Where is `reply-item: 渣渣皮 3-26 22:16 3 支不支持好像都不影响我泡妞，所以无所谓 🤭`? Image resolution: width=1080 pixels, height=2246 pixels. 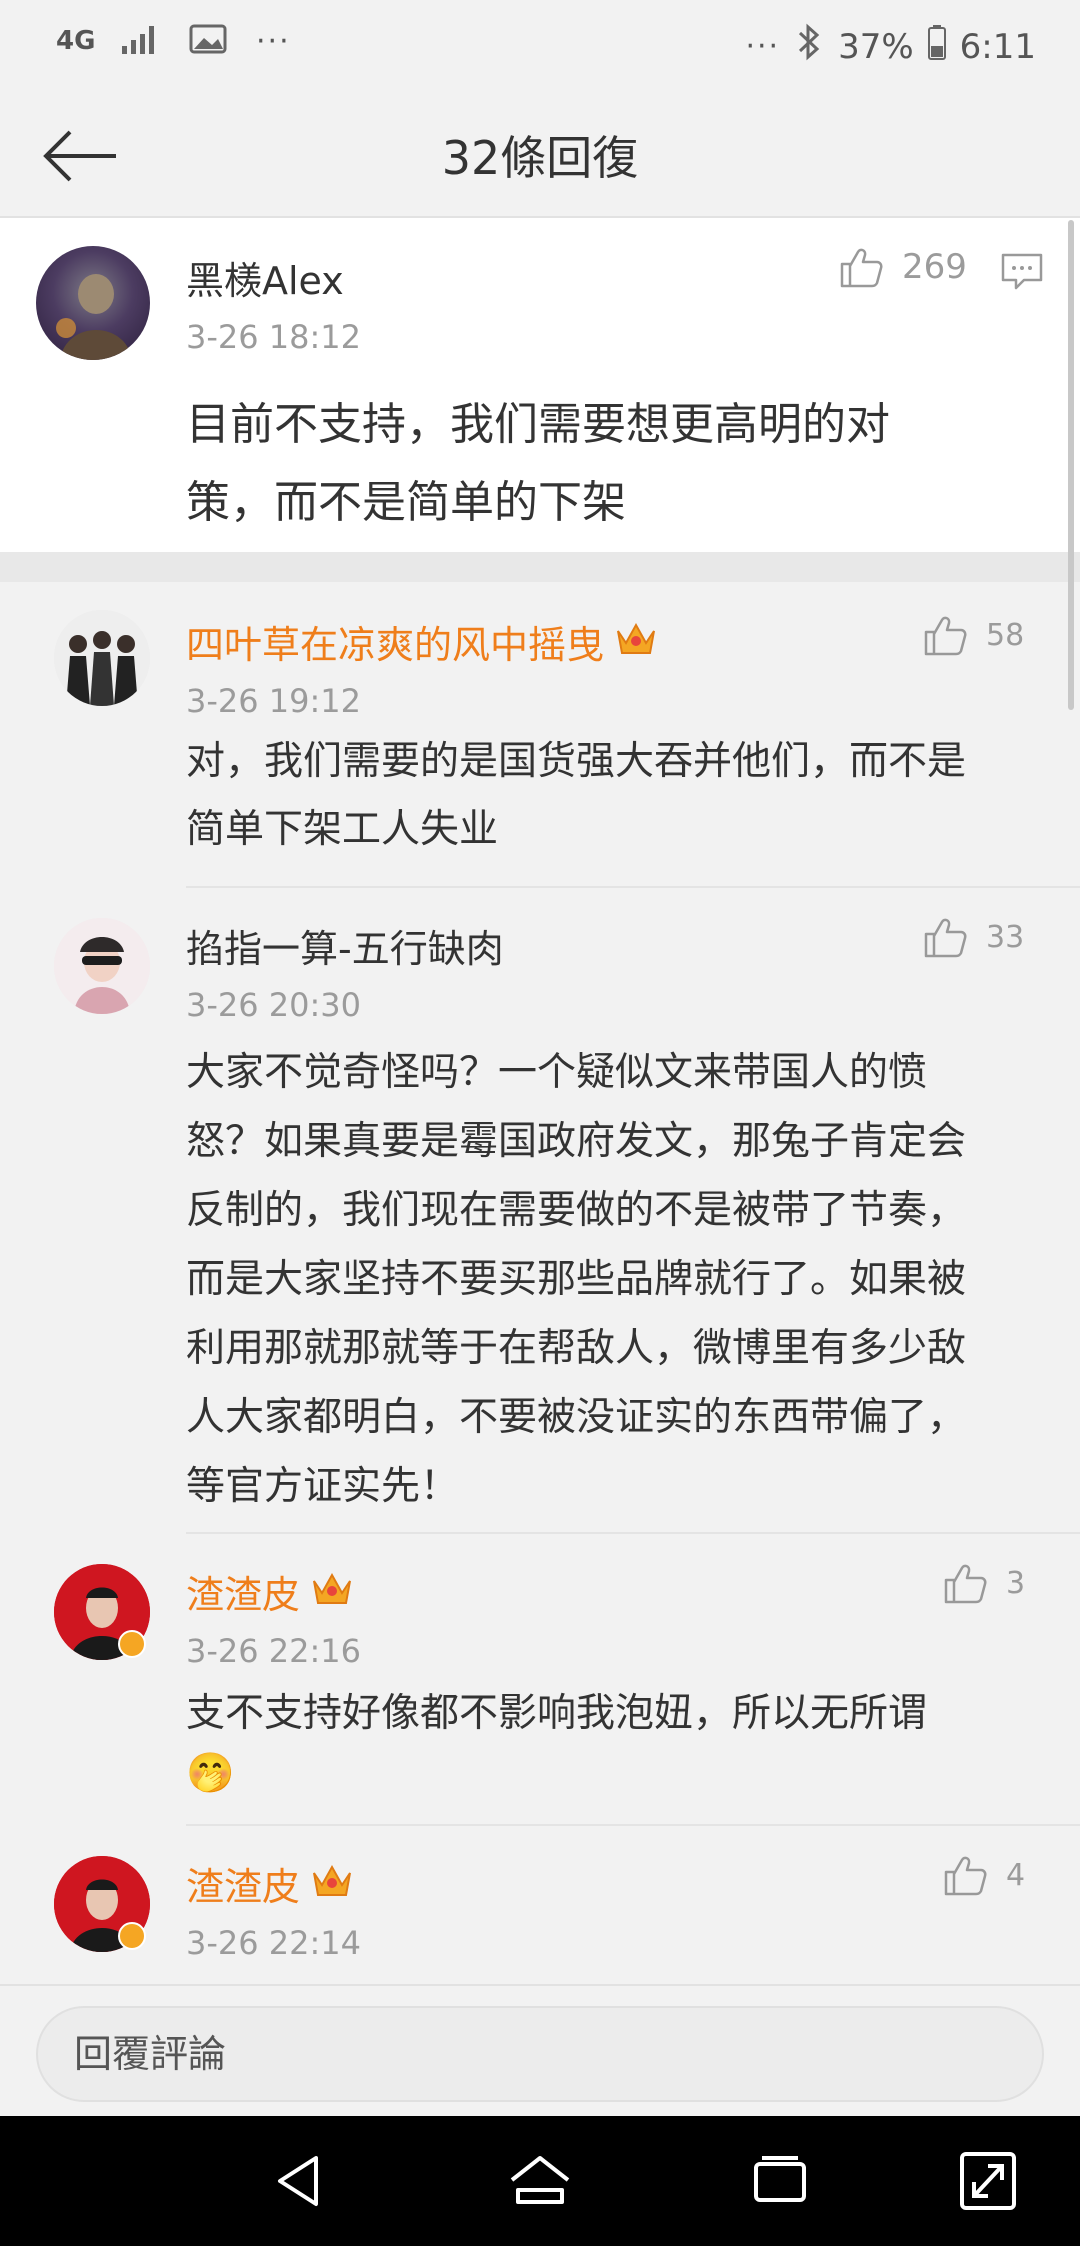
reply-item: 渣渣皮 3-26 22:16 3 支不支持好像都不影响我泡妞，所以无所谓 🤭 is located at coordinates (540, 1680).